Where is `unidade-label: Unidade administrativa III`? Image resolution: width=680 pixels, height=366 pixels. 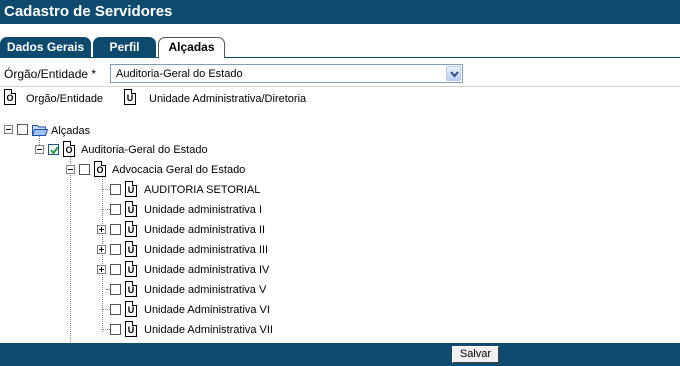
unidade-label: Unidade administrativa III is located at coordinates (206, 250).